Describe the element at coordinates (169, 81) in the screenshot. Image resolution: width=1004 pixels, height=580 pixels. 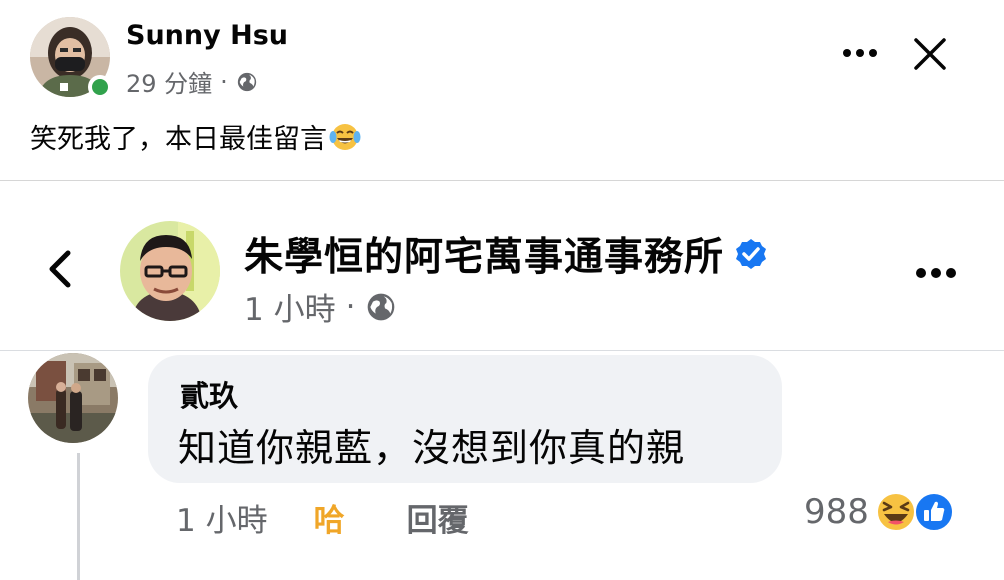
I see `post-time: 29 分鐘` at that location.